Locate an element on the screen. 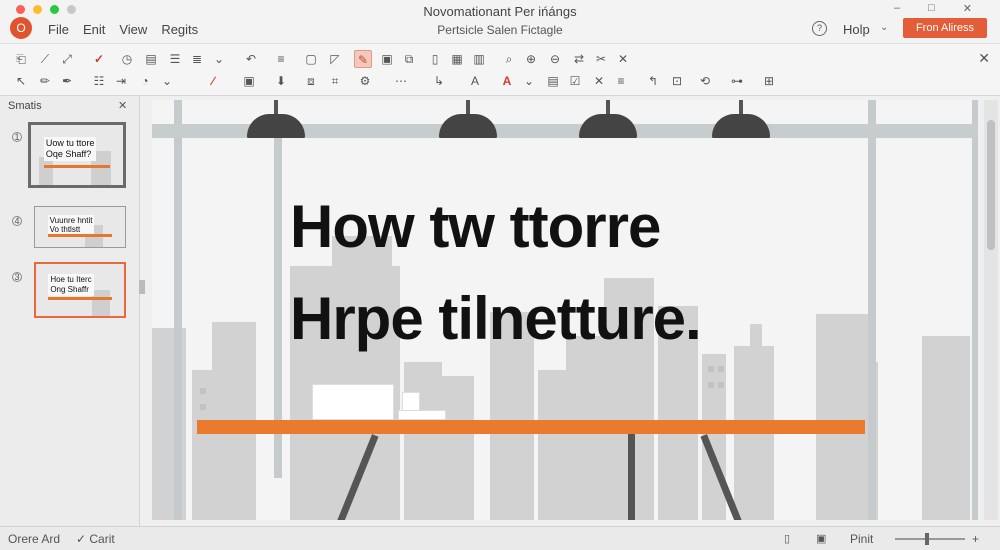  columns-icon: ▤ is located at coordinates (553, 81).